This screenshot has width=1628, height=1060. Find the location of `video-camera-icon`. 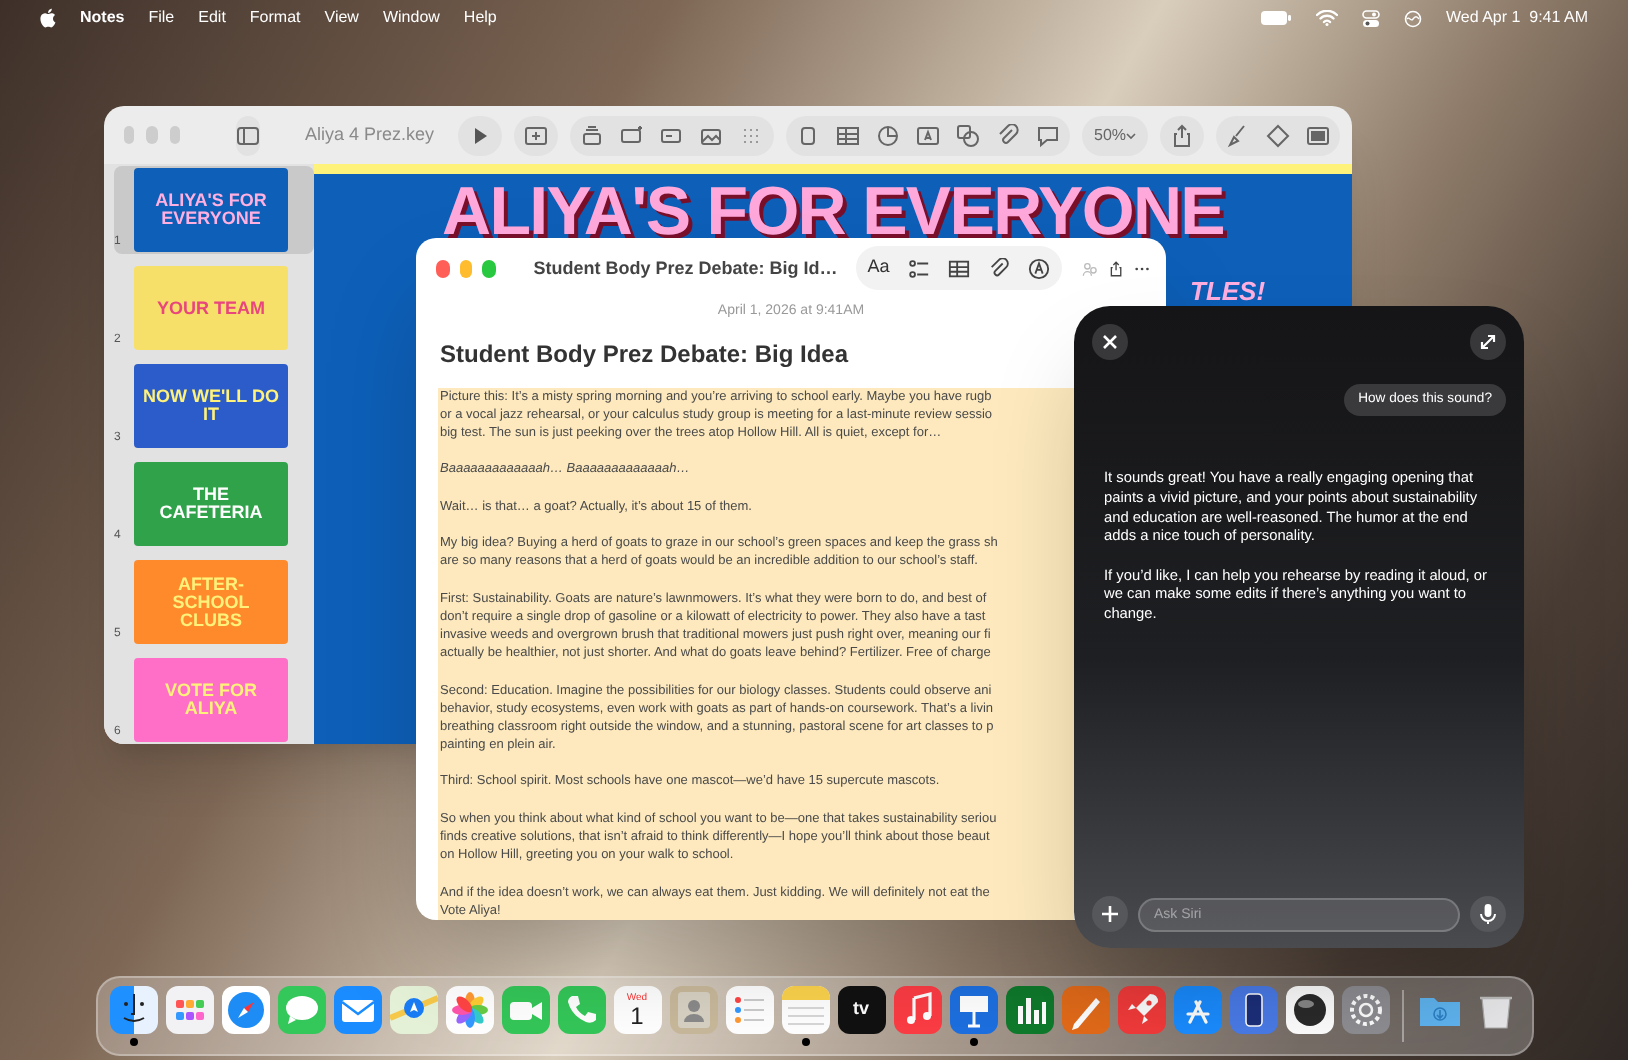

video-camera-icon is located at coordinates (525, 1010).